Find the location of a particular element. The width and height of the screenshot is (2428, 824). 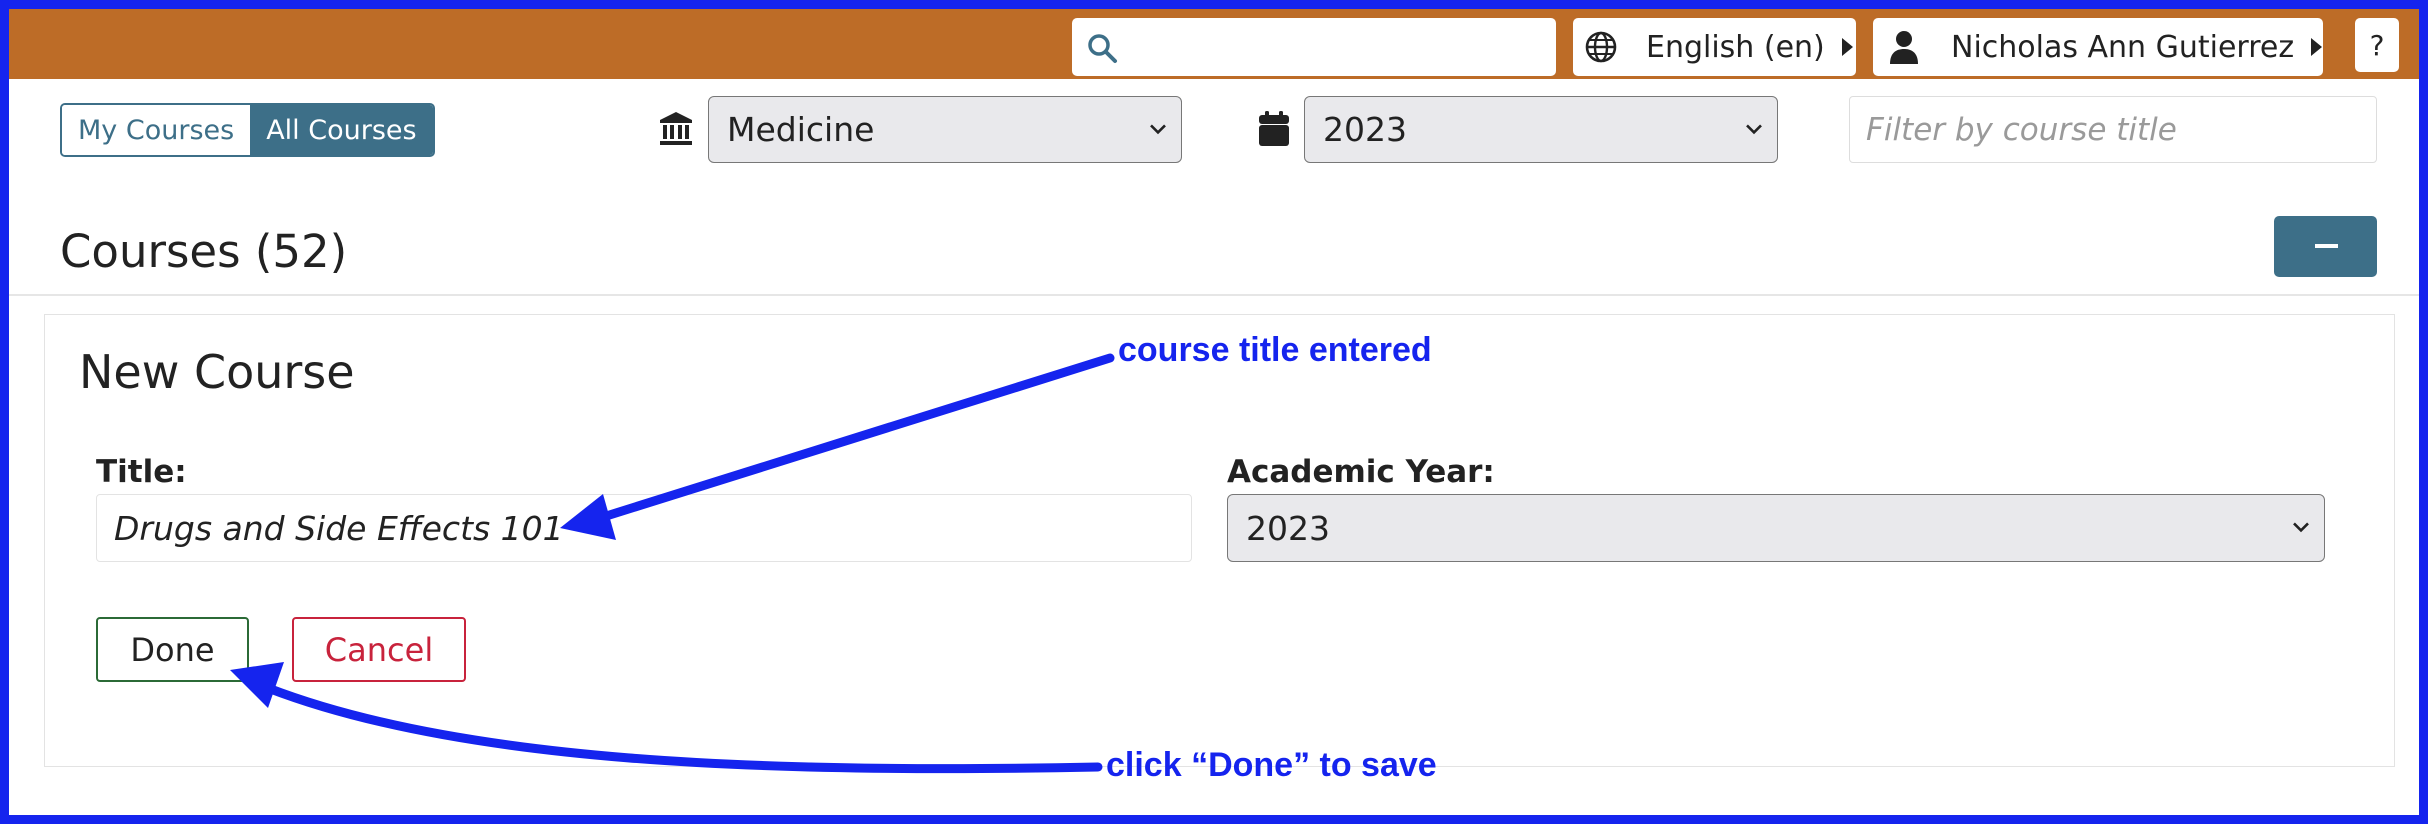

arrow-to-done-button is located at coordinates (666, 718).